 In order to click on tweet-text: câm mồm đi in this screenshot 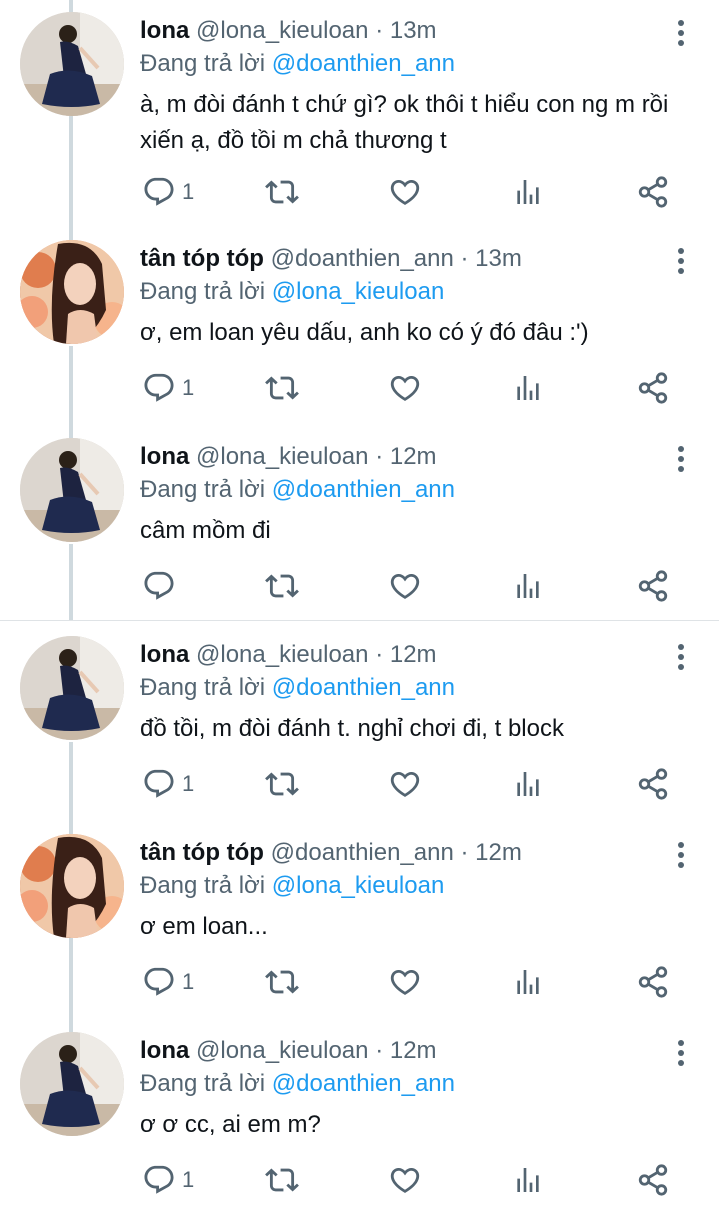, I will do `click(205, 530)`.